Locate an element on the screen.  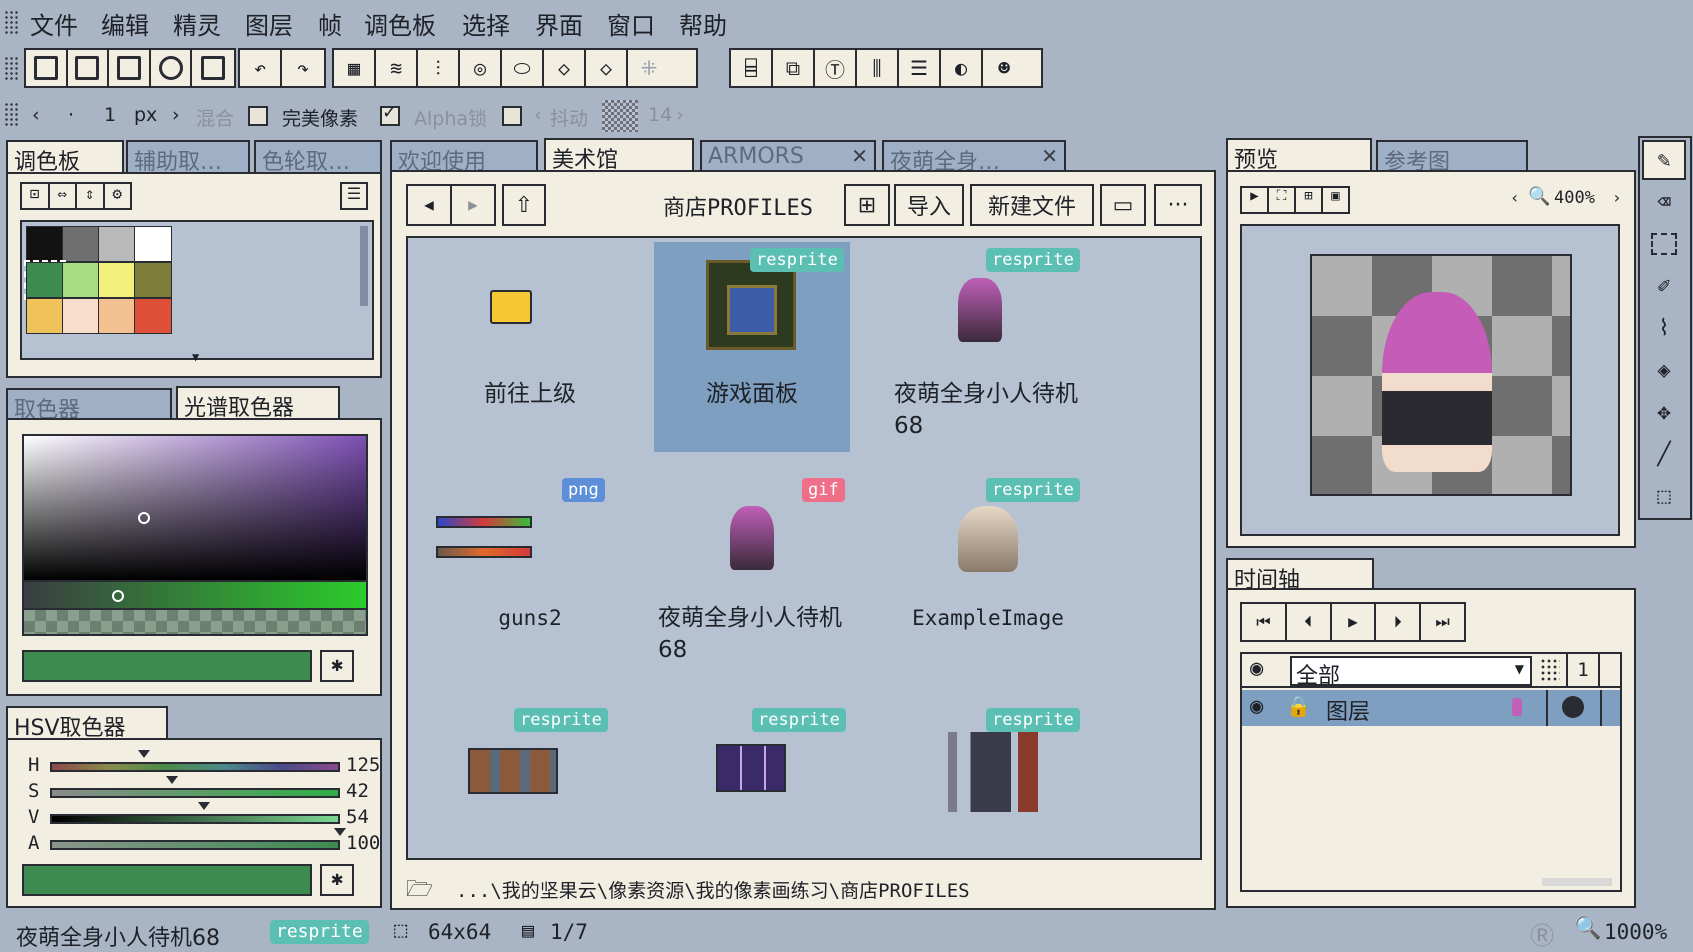
cel-cell is located at coordinates (1574, 708).